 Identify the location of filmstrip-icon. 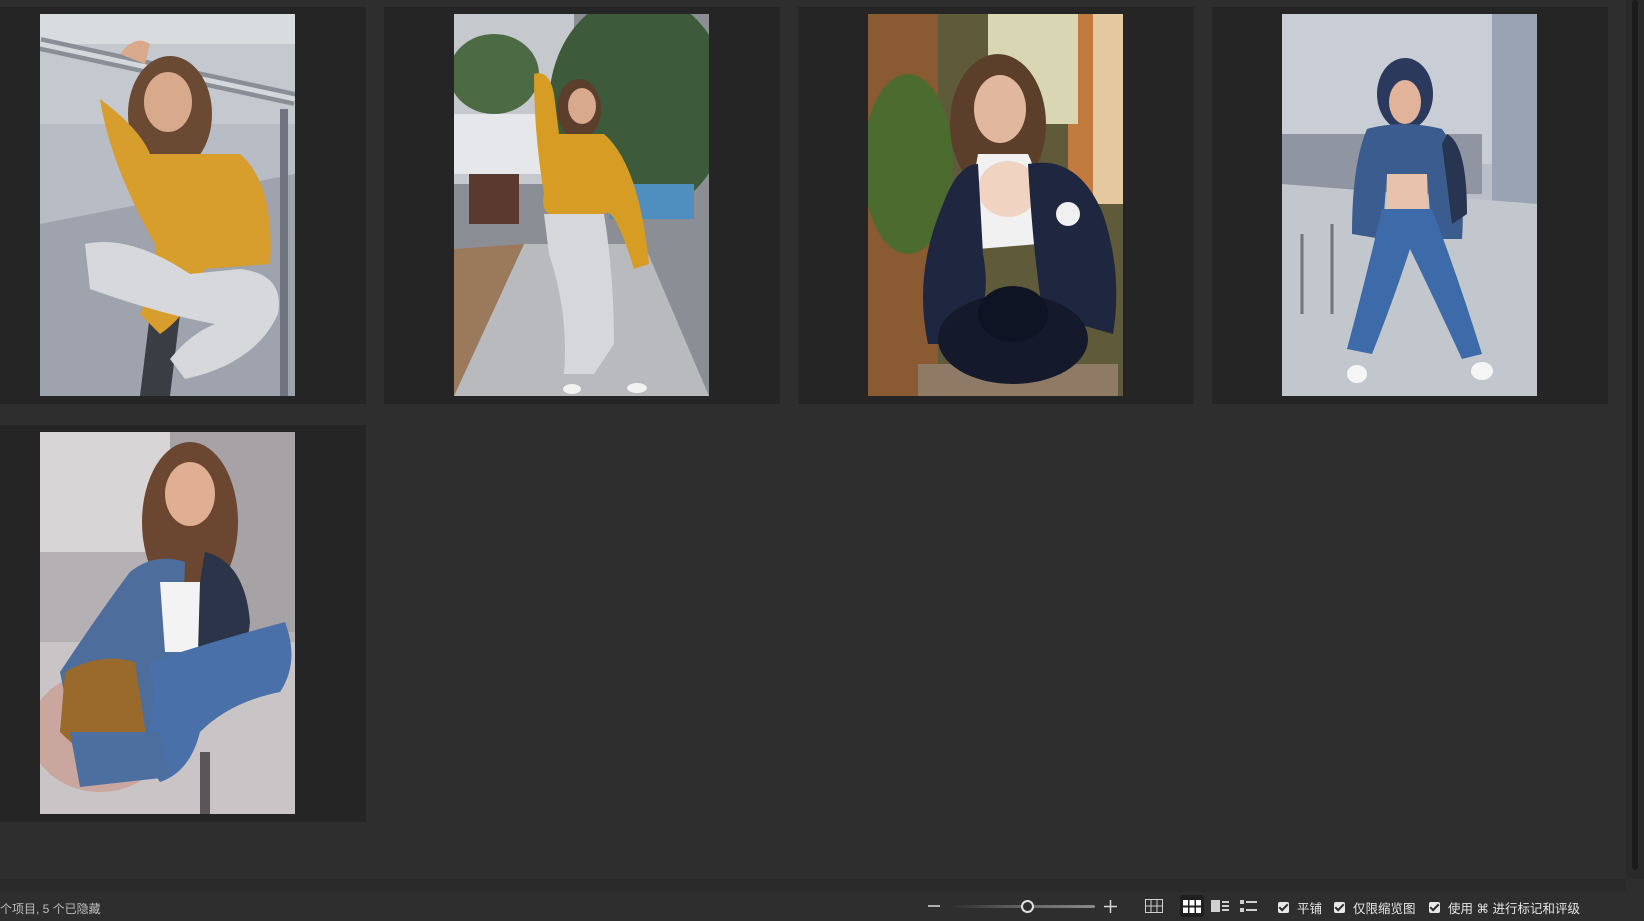
(1220, 906).